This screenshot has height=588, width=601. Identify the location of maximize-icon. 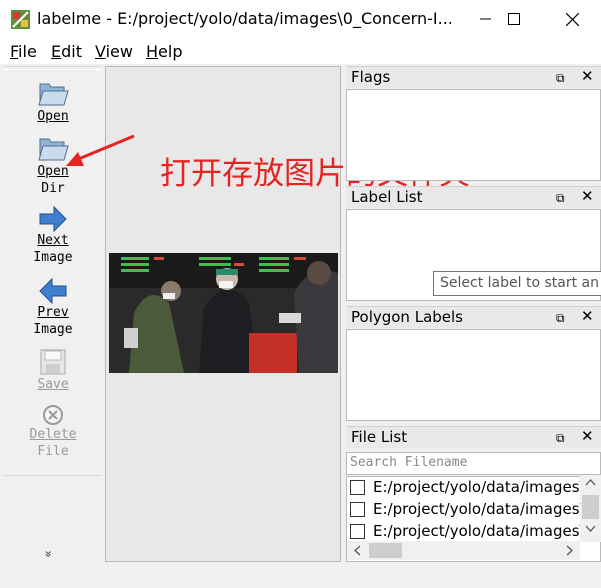
(514, 19).